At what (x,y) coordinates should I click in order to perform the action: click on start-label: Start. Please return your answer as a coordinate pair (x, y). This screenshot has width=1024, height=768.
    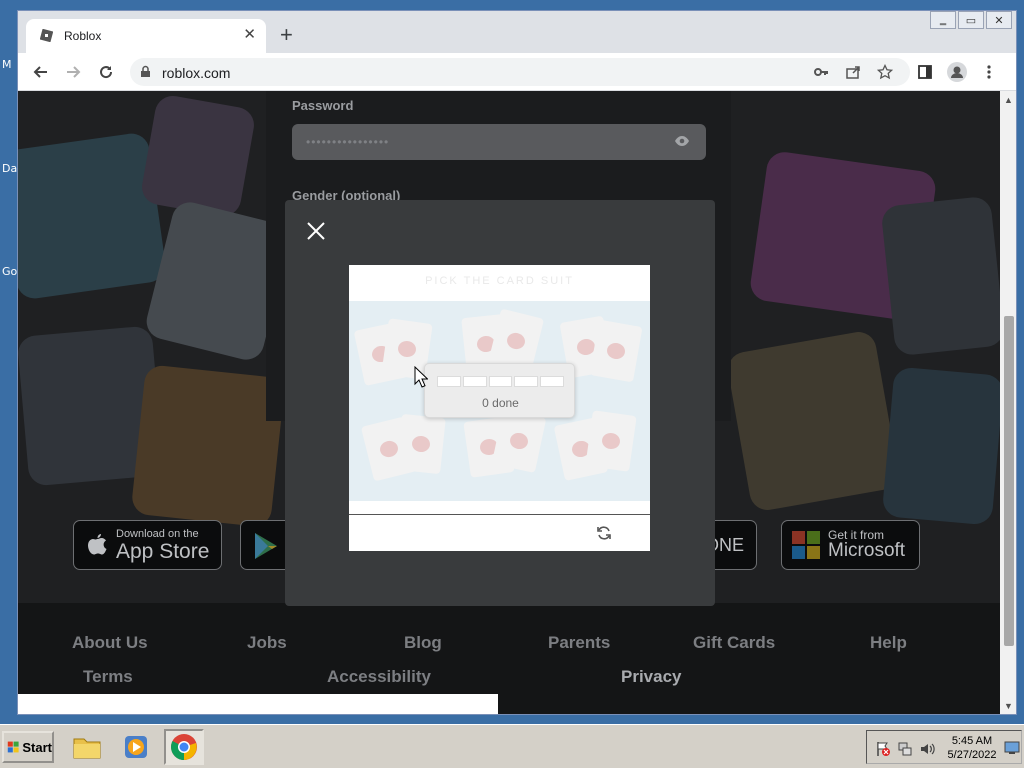
    Looking at the image, I should click on (37, 747).